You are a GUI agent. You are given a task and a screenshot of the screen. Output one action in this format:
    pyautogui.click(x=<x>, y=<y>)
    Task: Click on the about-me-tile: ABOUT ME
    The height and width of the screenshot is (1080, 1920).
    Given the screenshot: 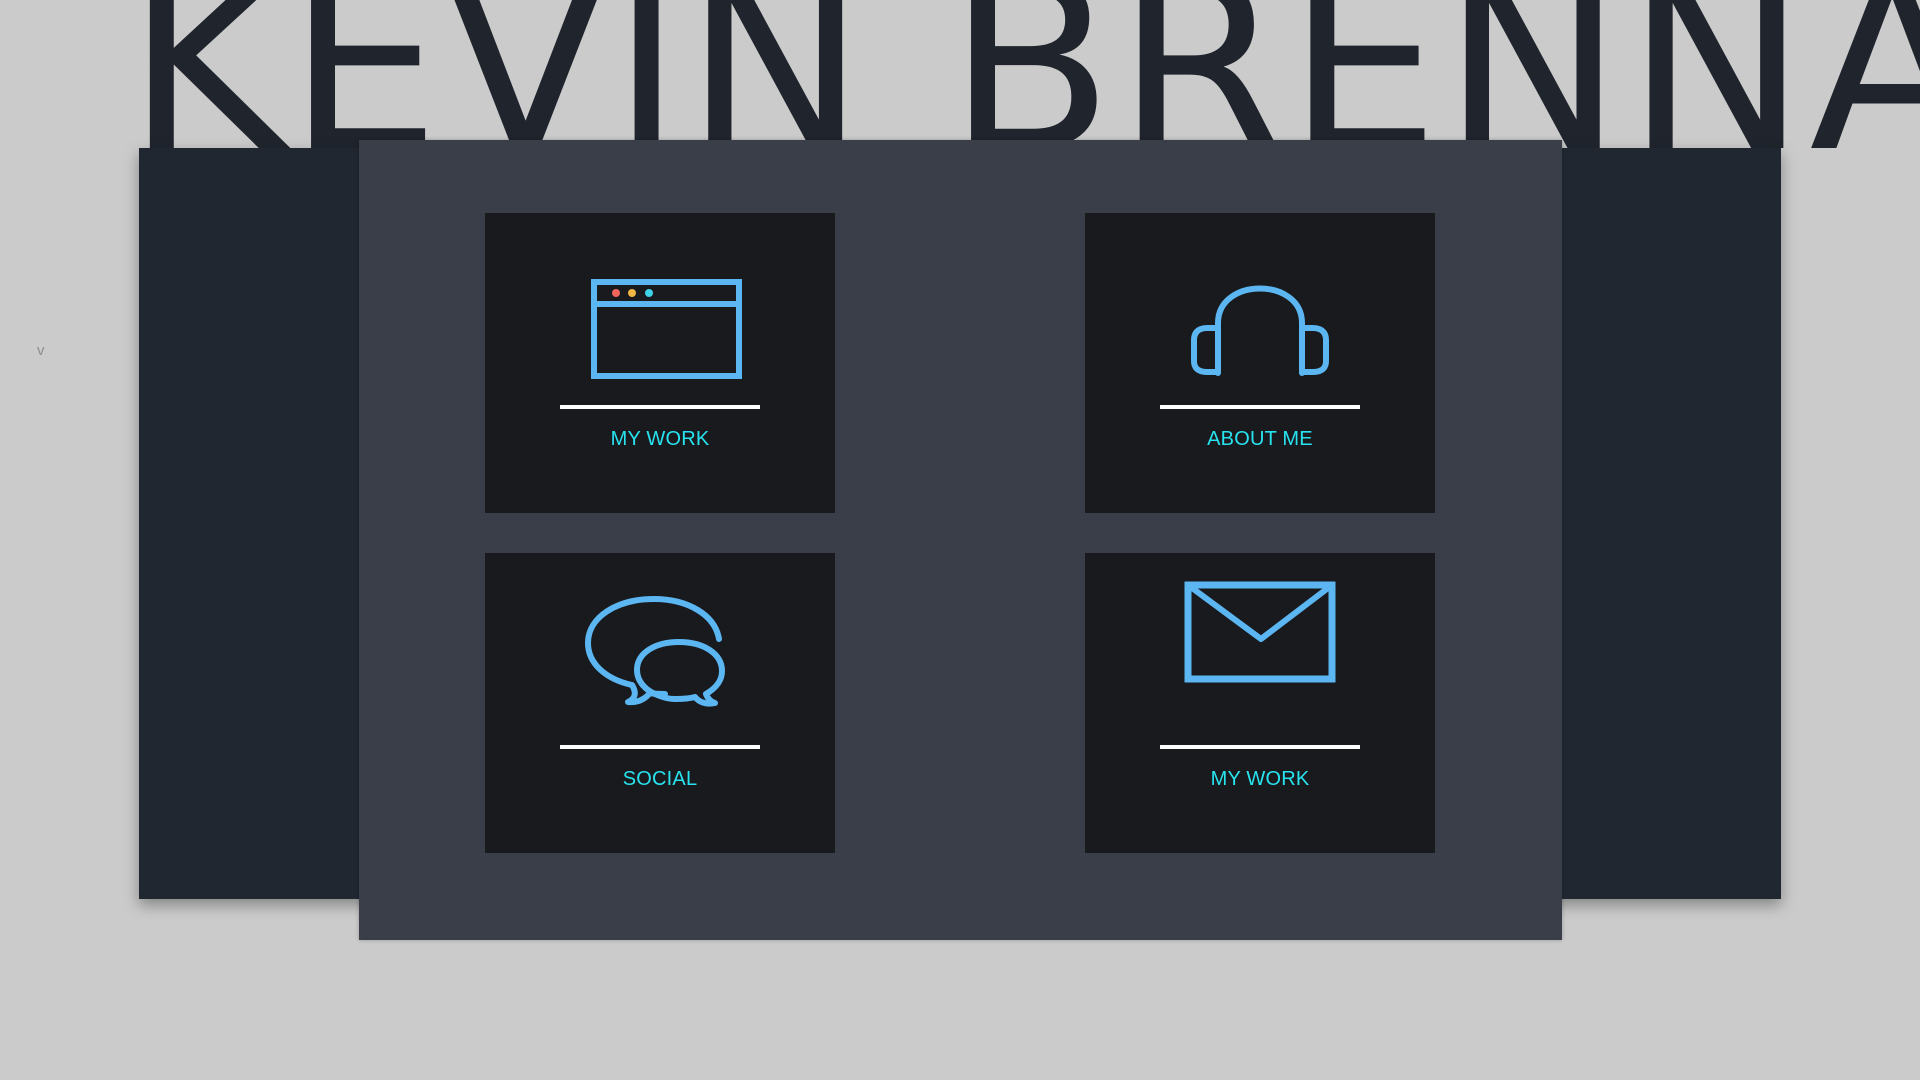 What is the action you would take?
    pyautogui.click(x=1260, y=363)
    